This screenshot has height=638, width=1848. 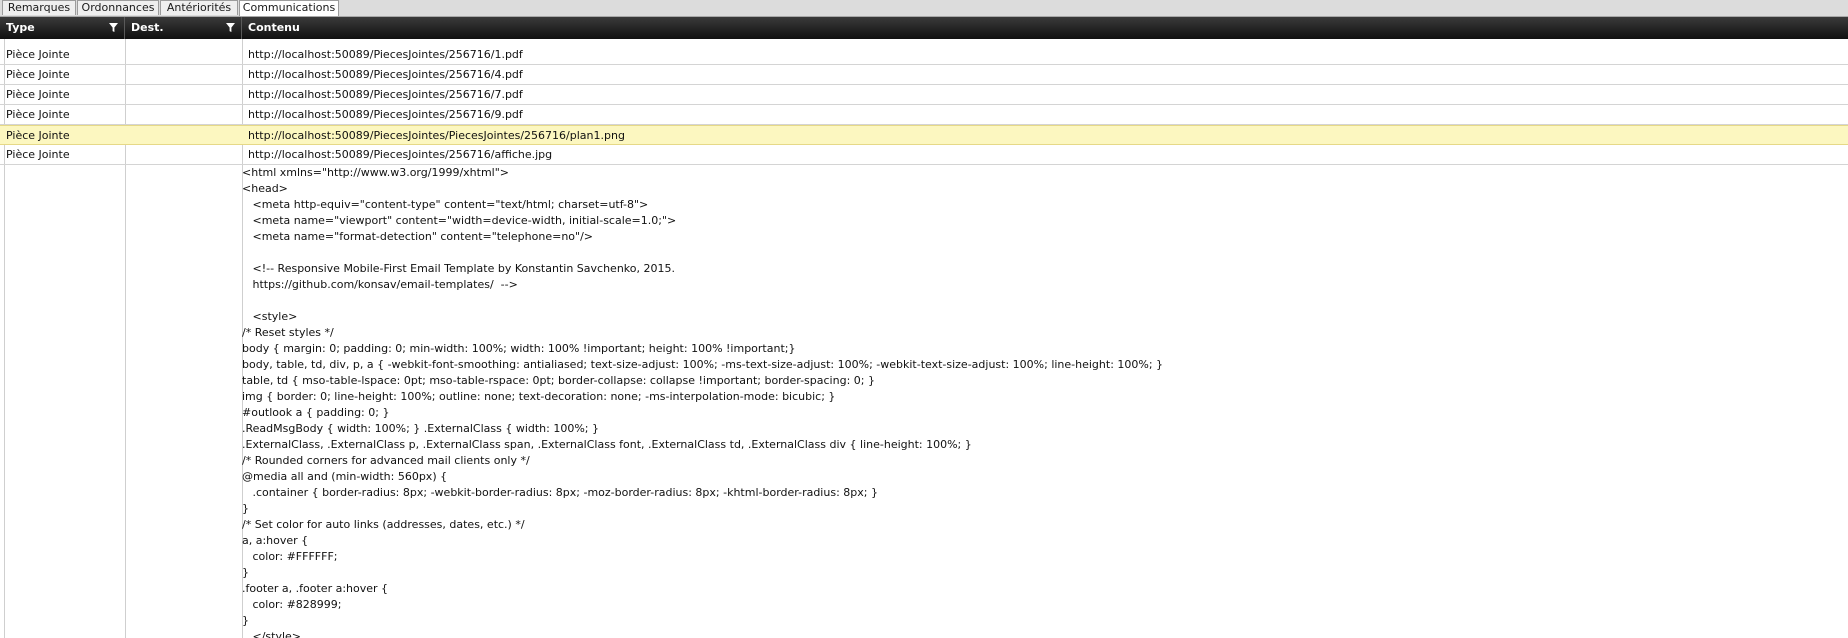 What do you see at coordinates (183, 28) in the screenshot?
I see `column-header-dest: Dest.` at bounding box center [183, 28].